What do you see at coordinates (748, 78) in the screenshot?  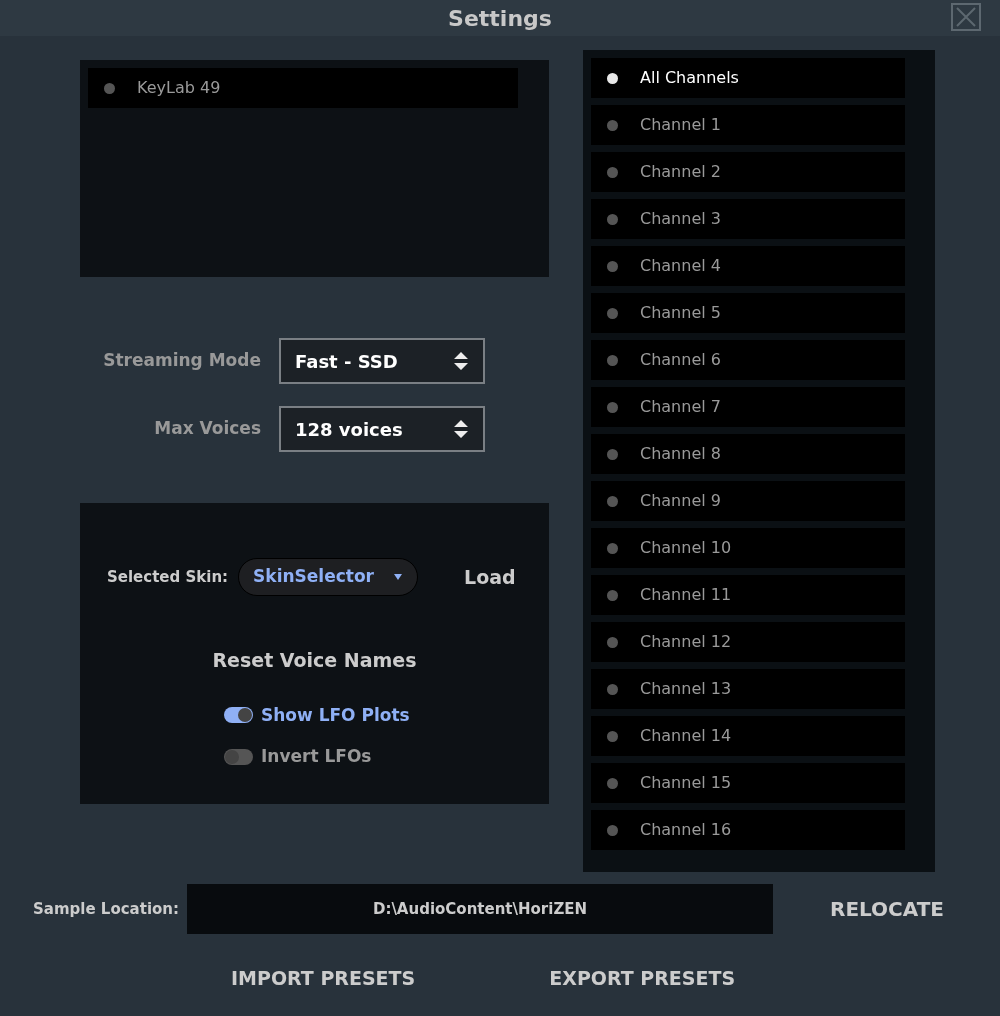 I see `channel-item: All Channels` at bounding box center [748, 78].